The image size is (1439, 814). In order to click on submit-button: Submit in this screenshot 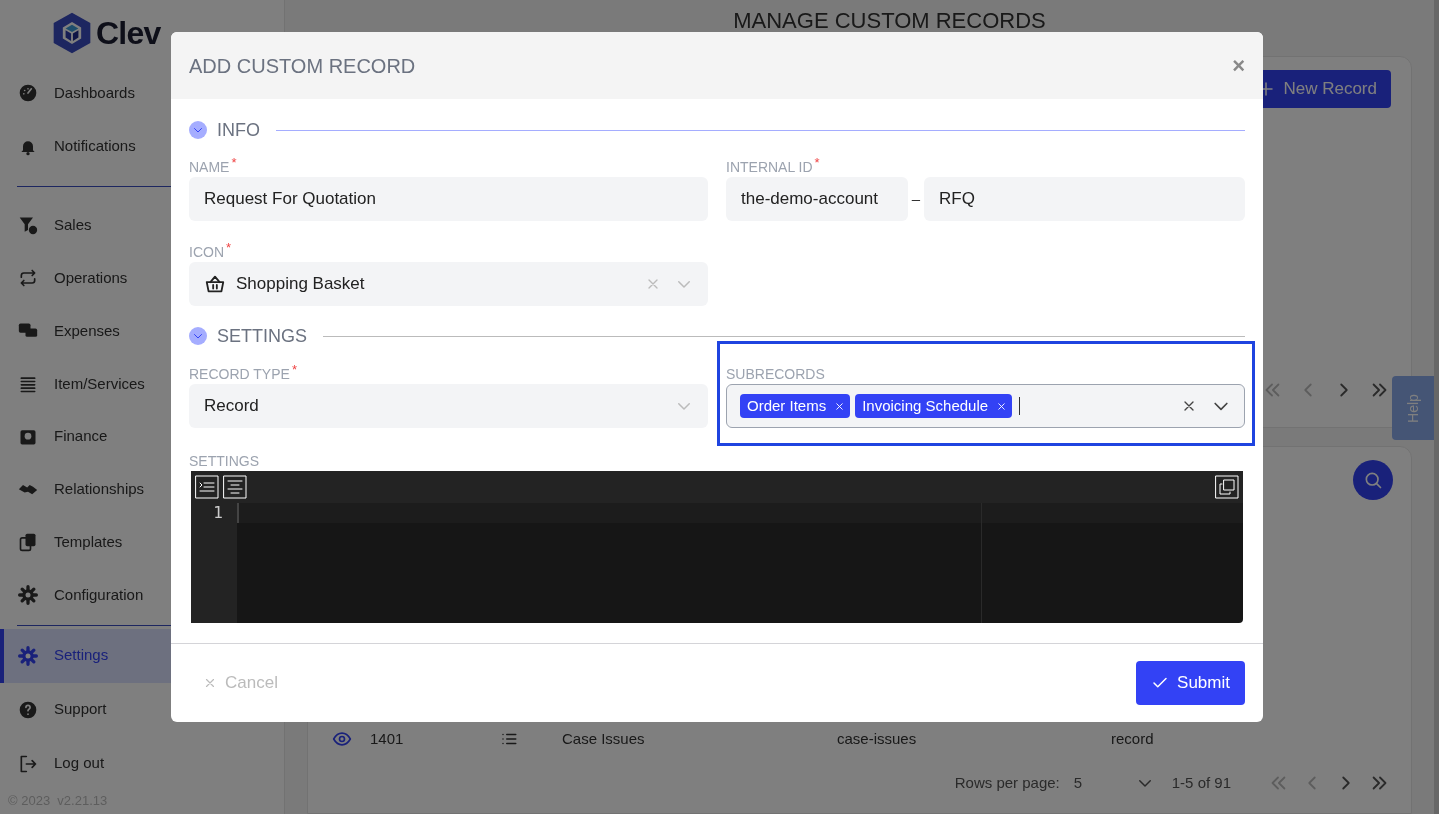, I will do `click(1190, 683)`.